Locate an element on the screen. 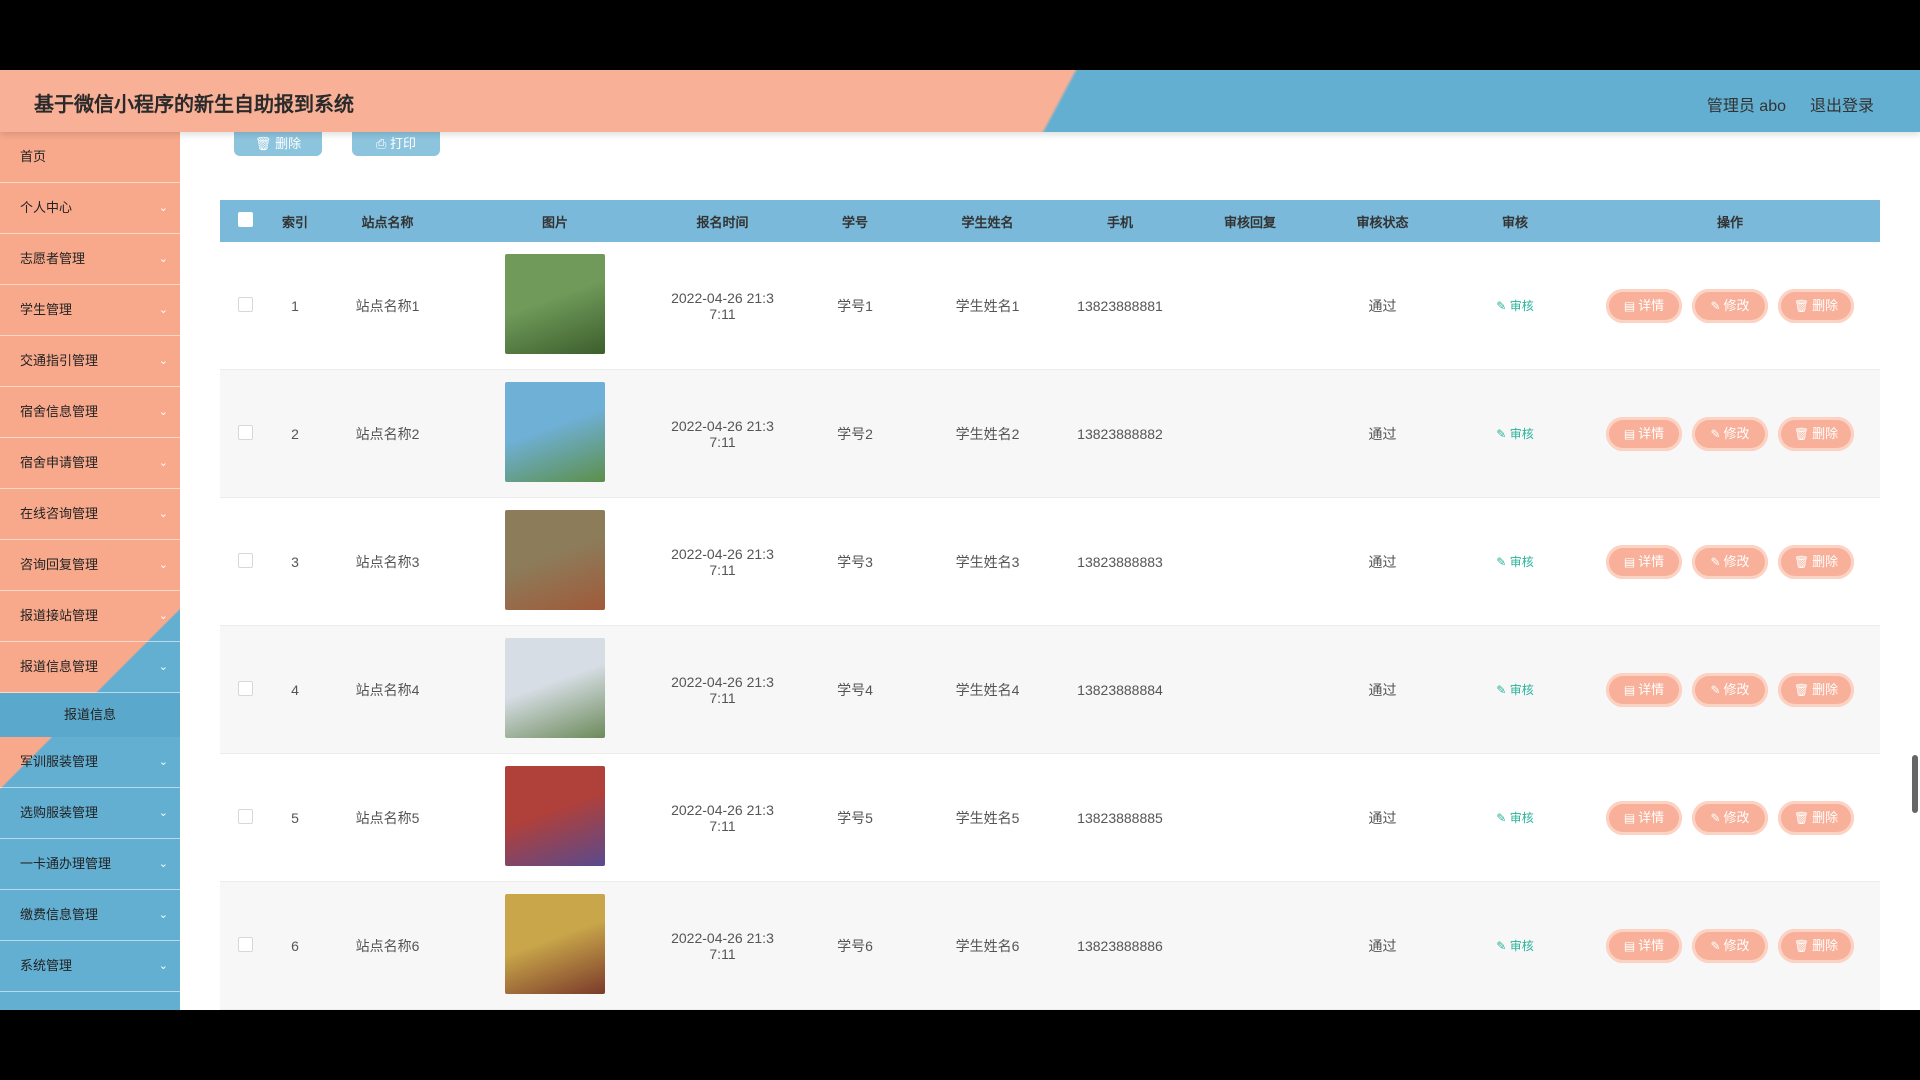  sidebar-item-label: 学生管理 is located at coordinates (46, 309).